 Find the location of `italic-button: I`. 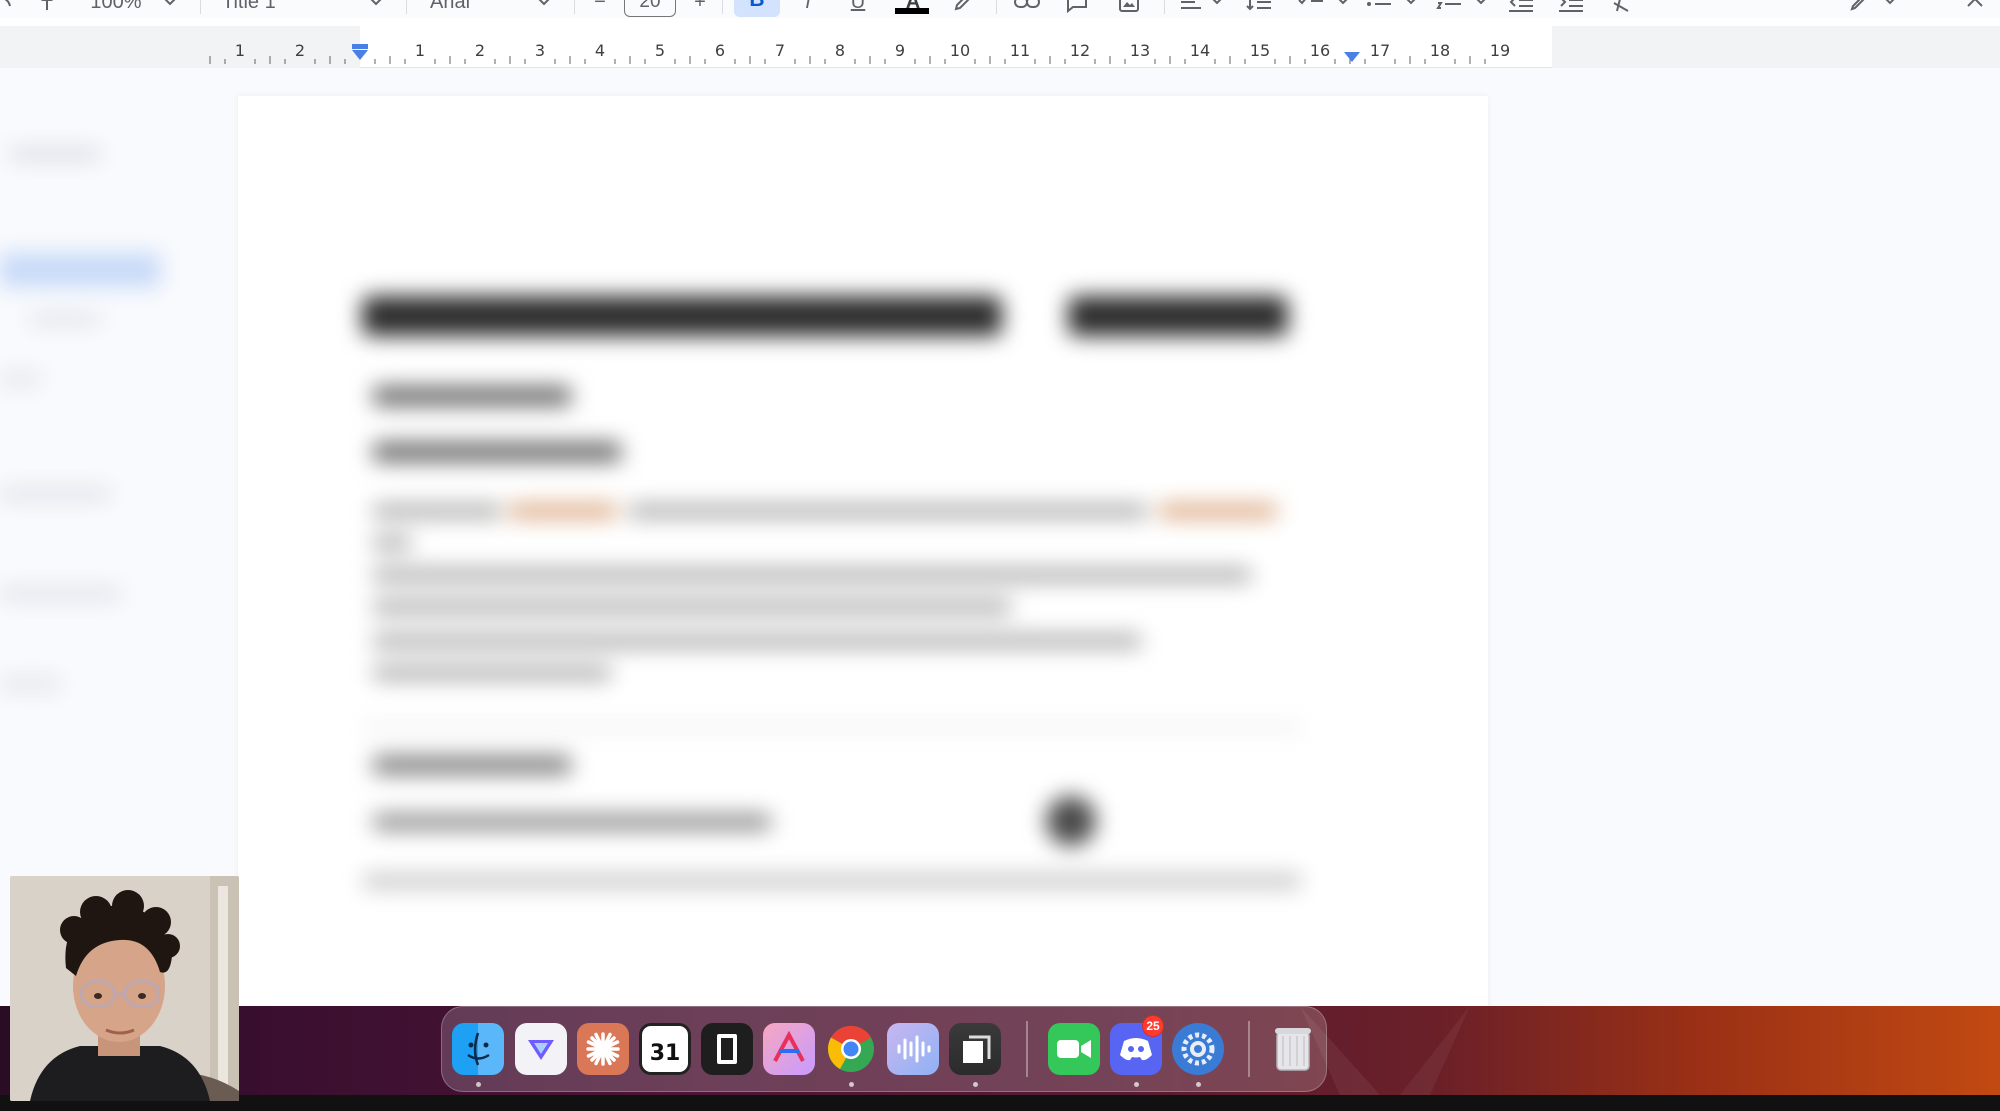

italic-button: I is located at coordinates (808, 9).